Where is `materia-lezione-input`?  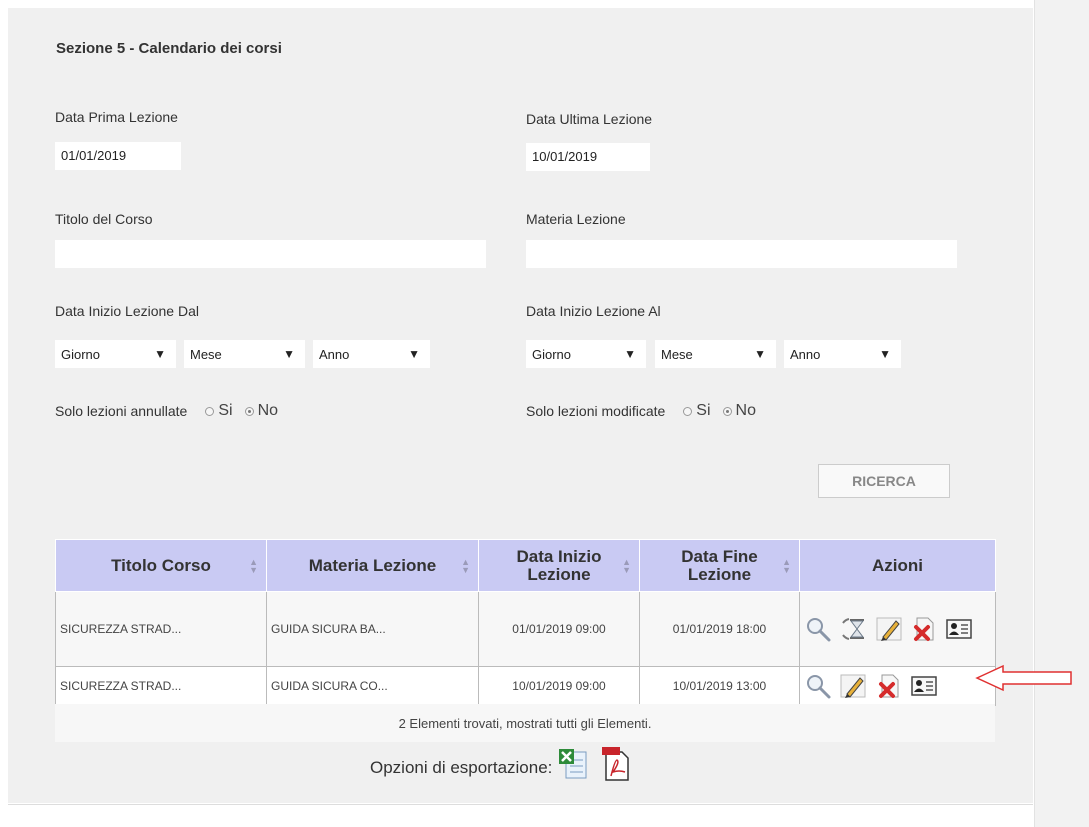
materia-lezione-input is located at coordinates (741, 254).